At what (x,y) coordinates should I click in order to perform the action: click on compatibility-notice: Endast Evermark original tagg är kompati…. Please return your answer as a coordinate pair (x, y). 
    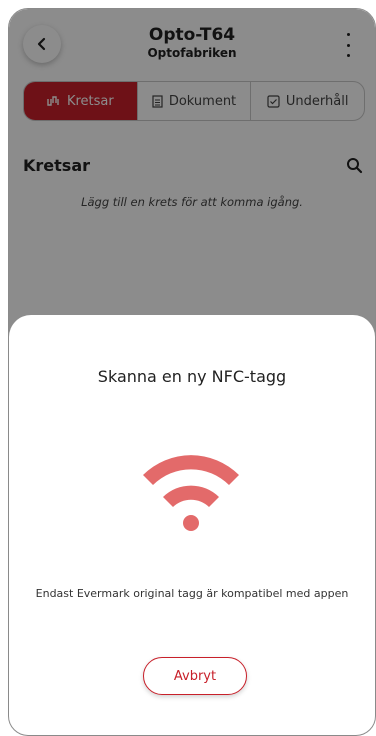
    Looking at the image, I should click on (192, 593).